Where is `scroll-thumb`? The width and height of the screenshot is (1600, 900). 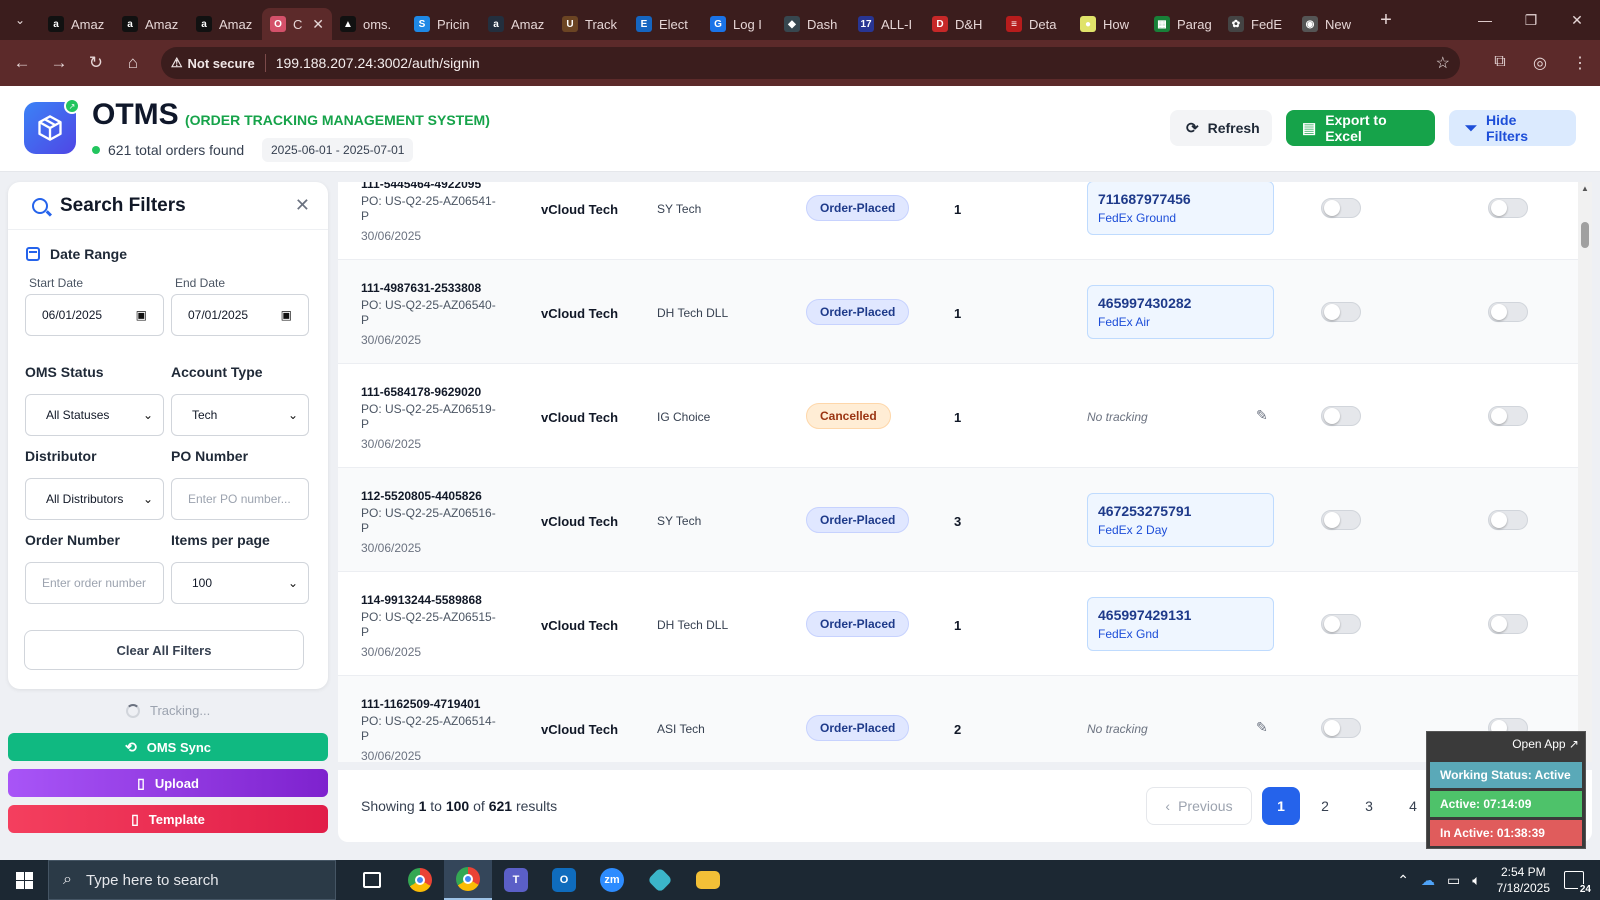 scroll-thumb is located at coordinates (1585, 235).